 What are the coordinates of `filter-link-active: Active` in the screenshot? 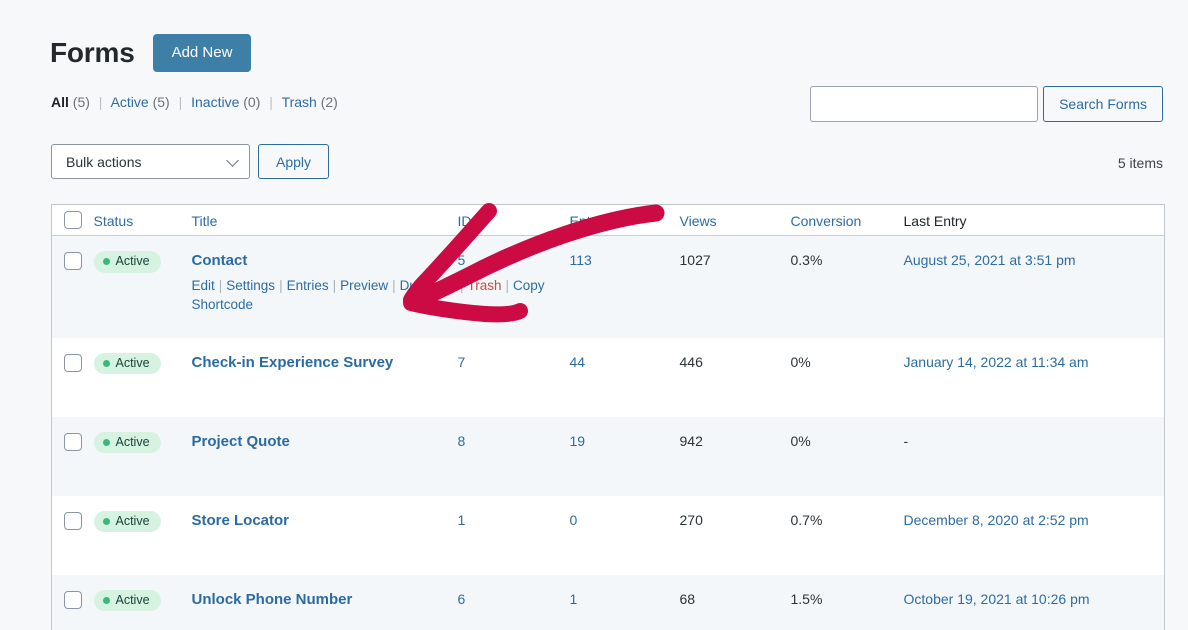 It's located at (130, 102).